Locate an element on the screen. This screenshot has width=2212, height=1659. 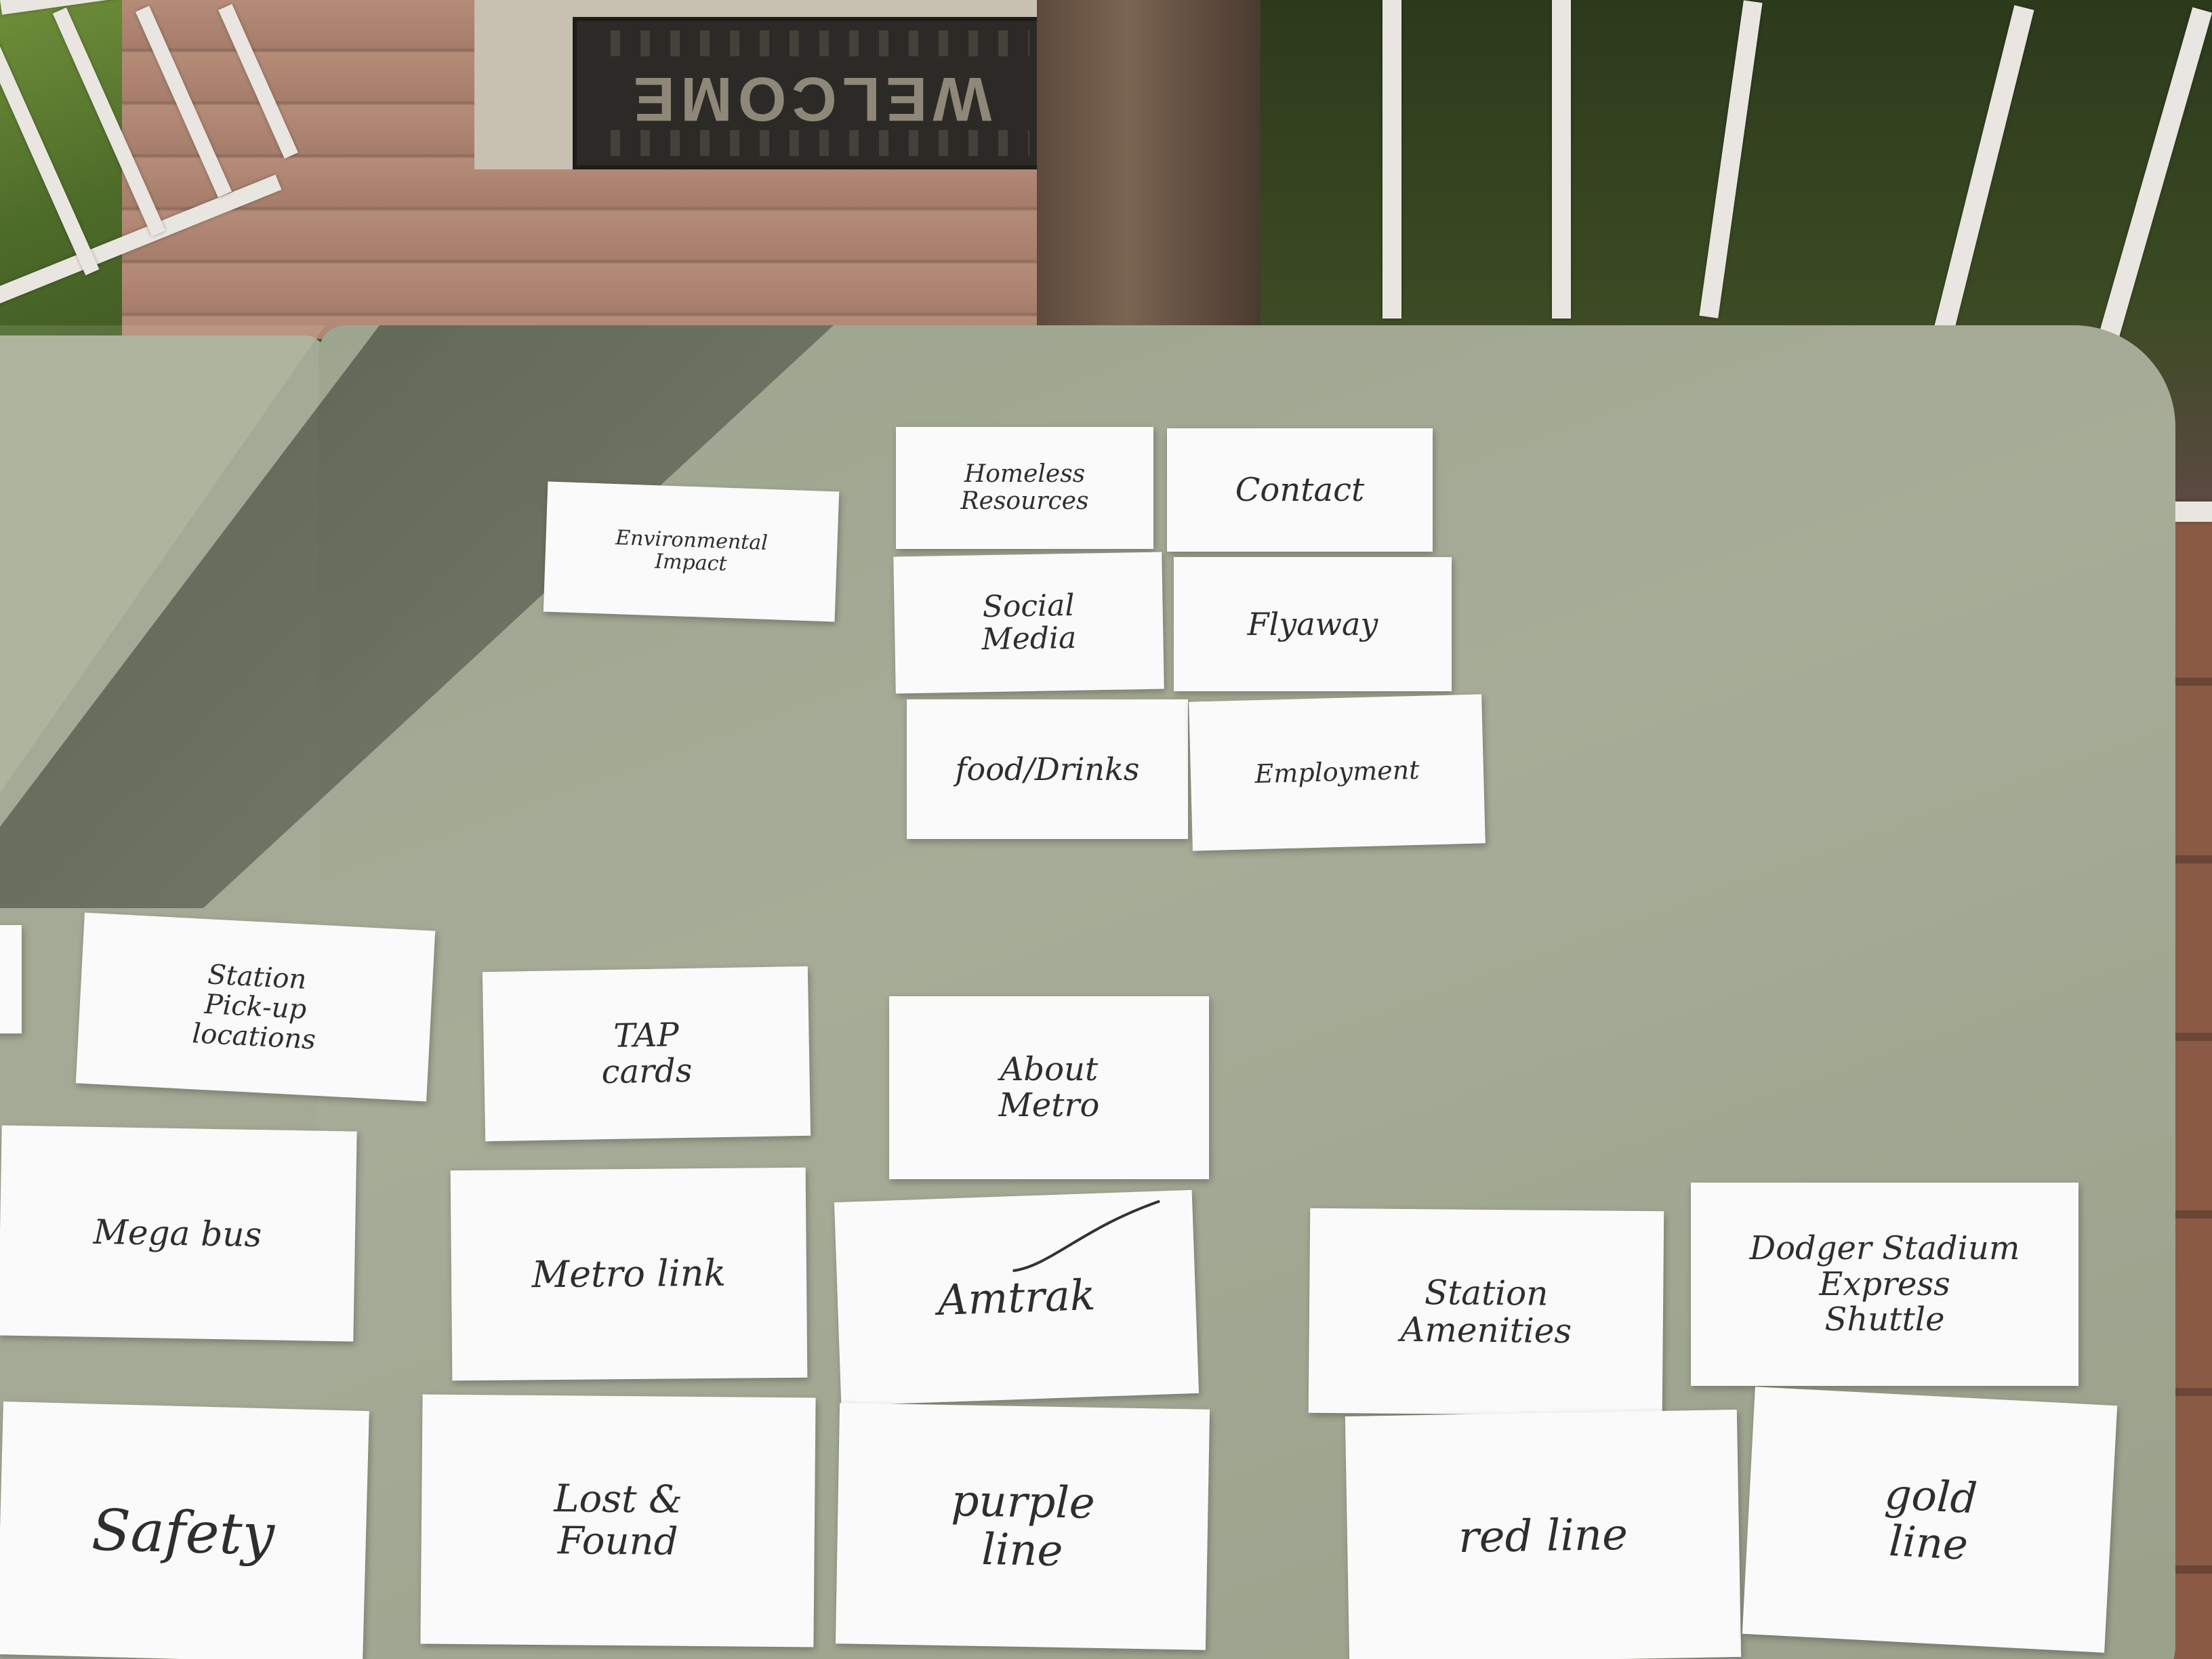
card-edge-left is located at coordinates (11, 979).